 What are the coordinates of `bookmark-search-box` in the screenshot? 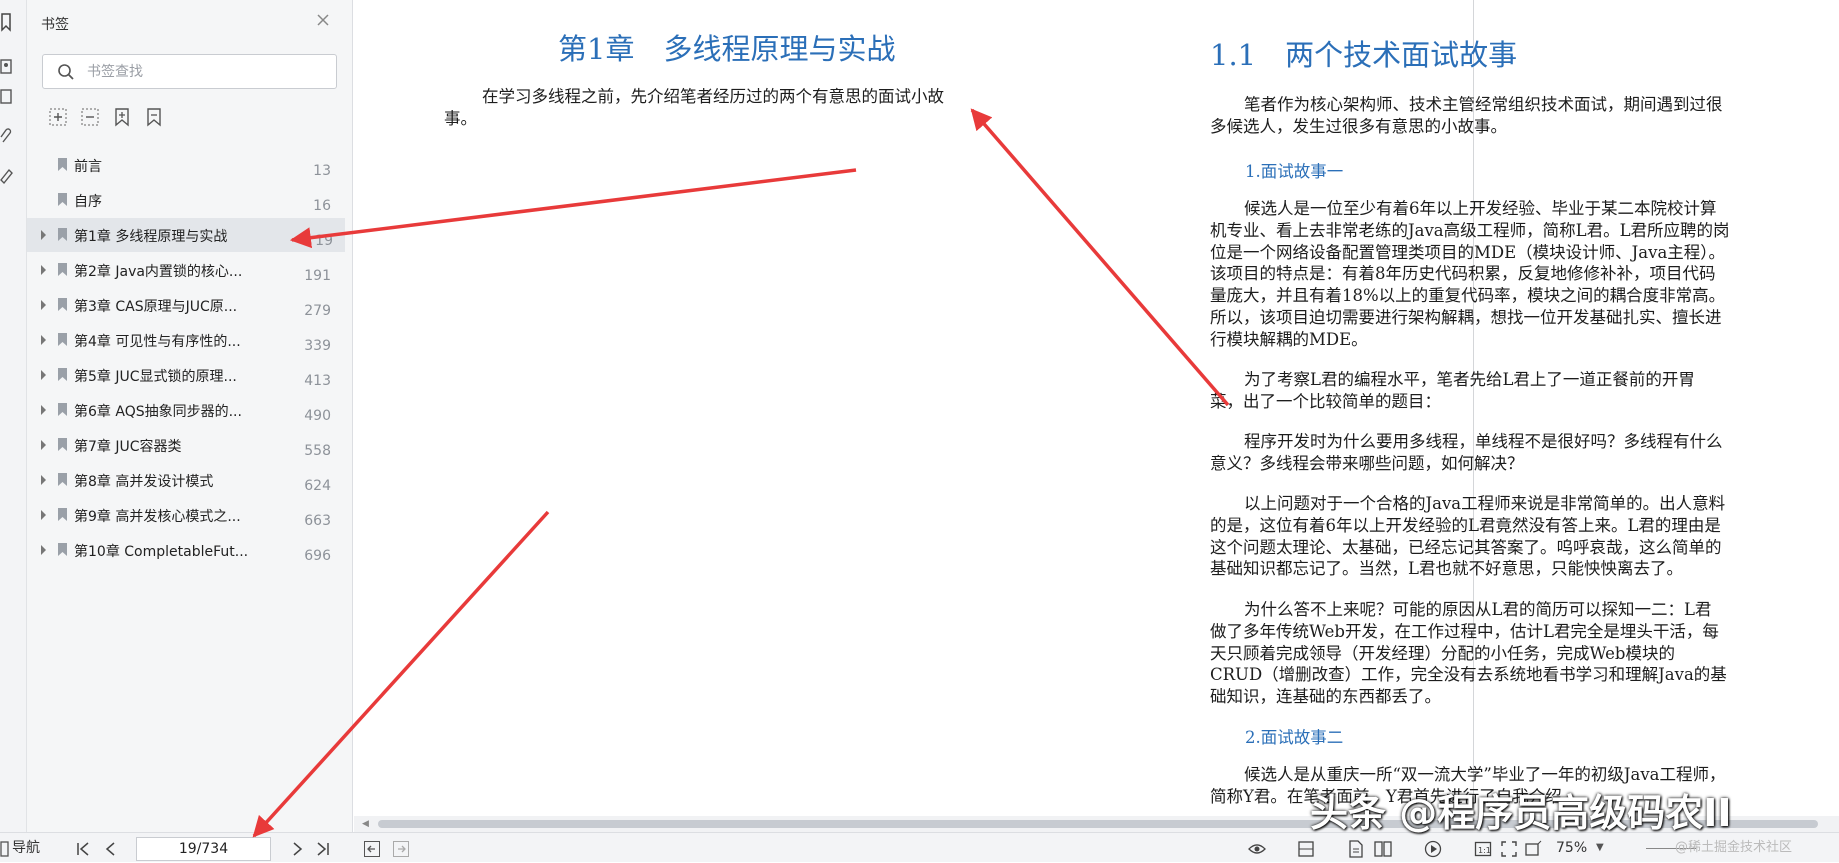 It's located at (189, 71).